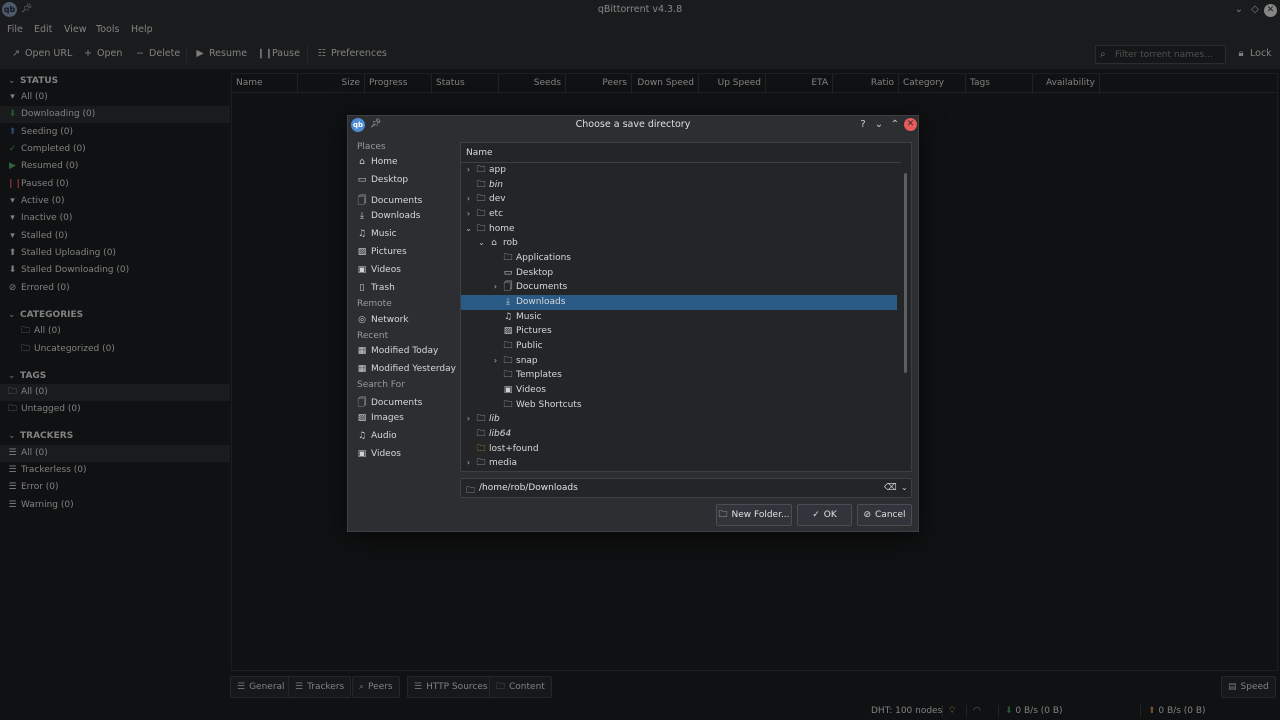 The height and width of the screenshot is (720, 1280). I want to click on folder-label: Applications, so click(543, 258).